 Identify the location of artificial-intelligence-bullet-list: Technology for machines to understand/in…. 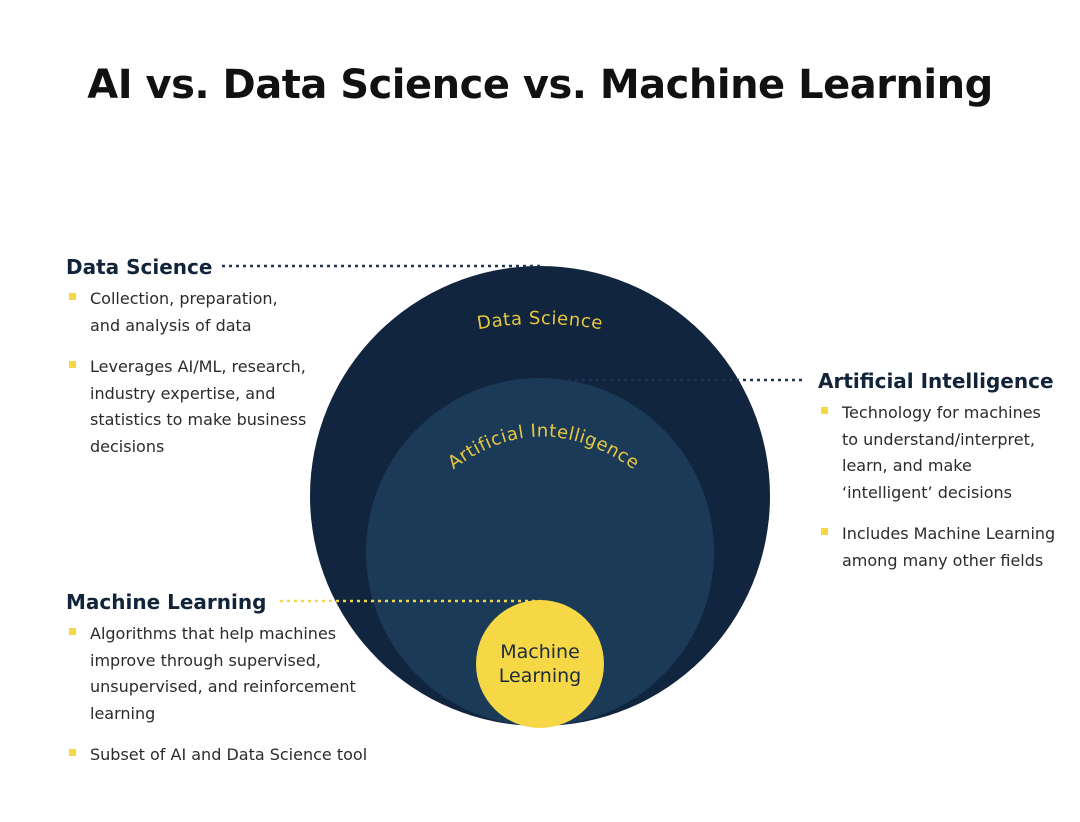
(943, 494).